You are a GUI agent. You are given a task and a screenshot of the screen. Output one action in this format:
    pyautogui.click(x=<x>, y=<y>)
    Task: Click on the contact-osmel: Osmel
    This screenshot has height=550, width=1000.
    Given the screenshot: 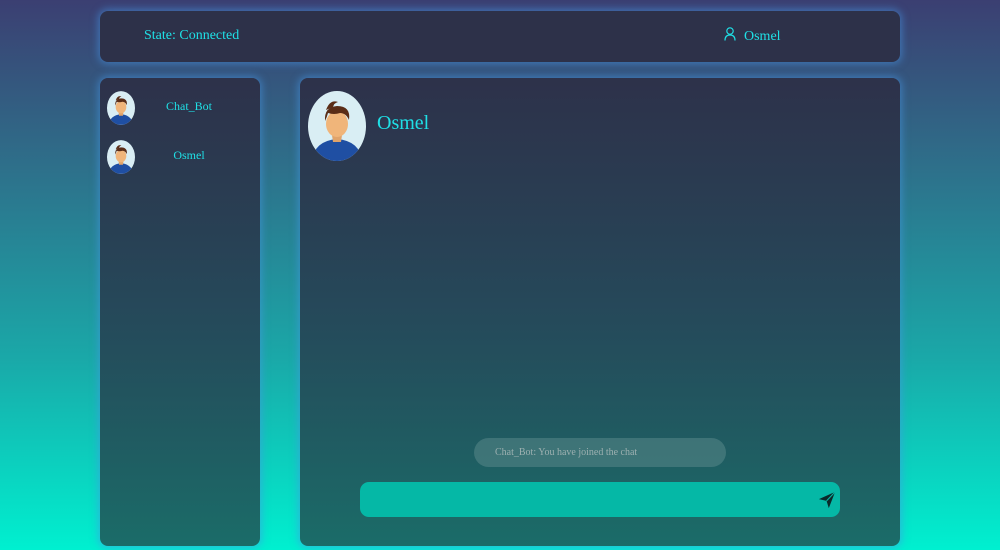 What is the action you would take?
    pyautogui.click(x=182, y=157)
    